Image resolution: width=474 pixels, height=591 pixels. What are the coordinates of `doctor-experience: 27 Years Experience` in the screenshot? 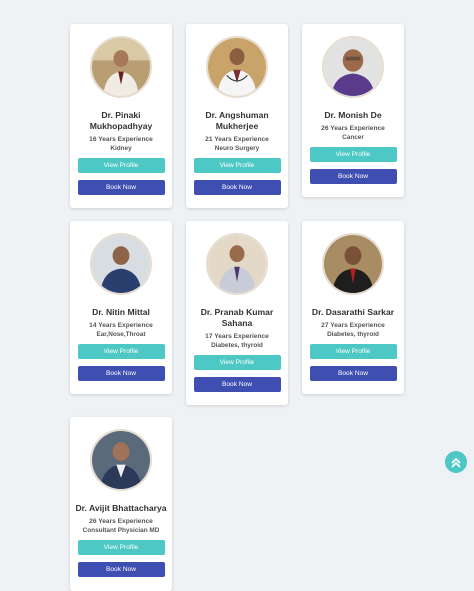 It's located at (353, 325).